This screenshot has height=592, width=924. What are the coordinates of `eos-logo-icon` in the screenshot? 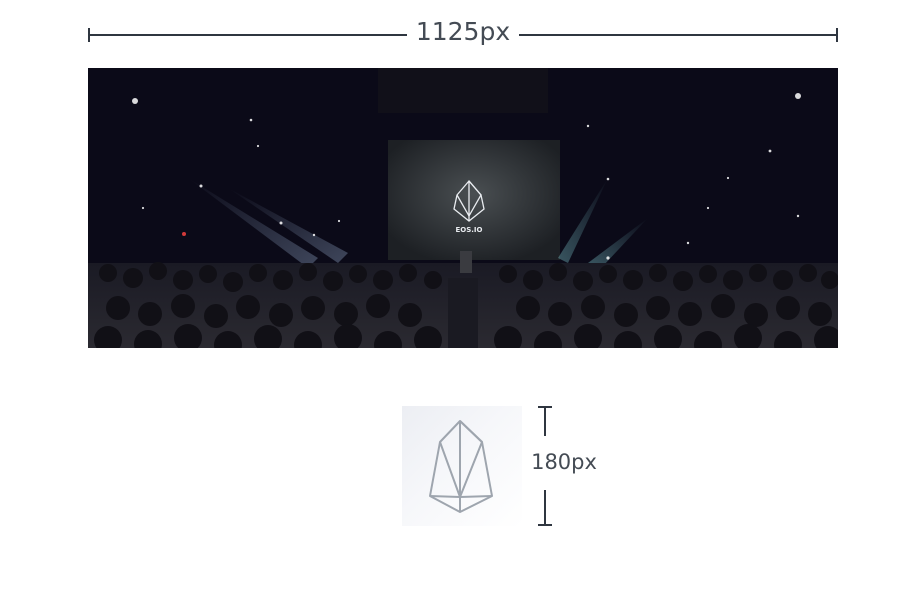 It's located at (461, 466).